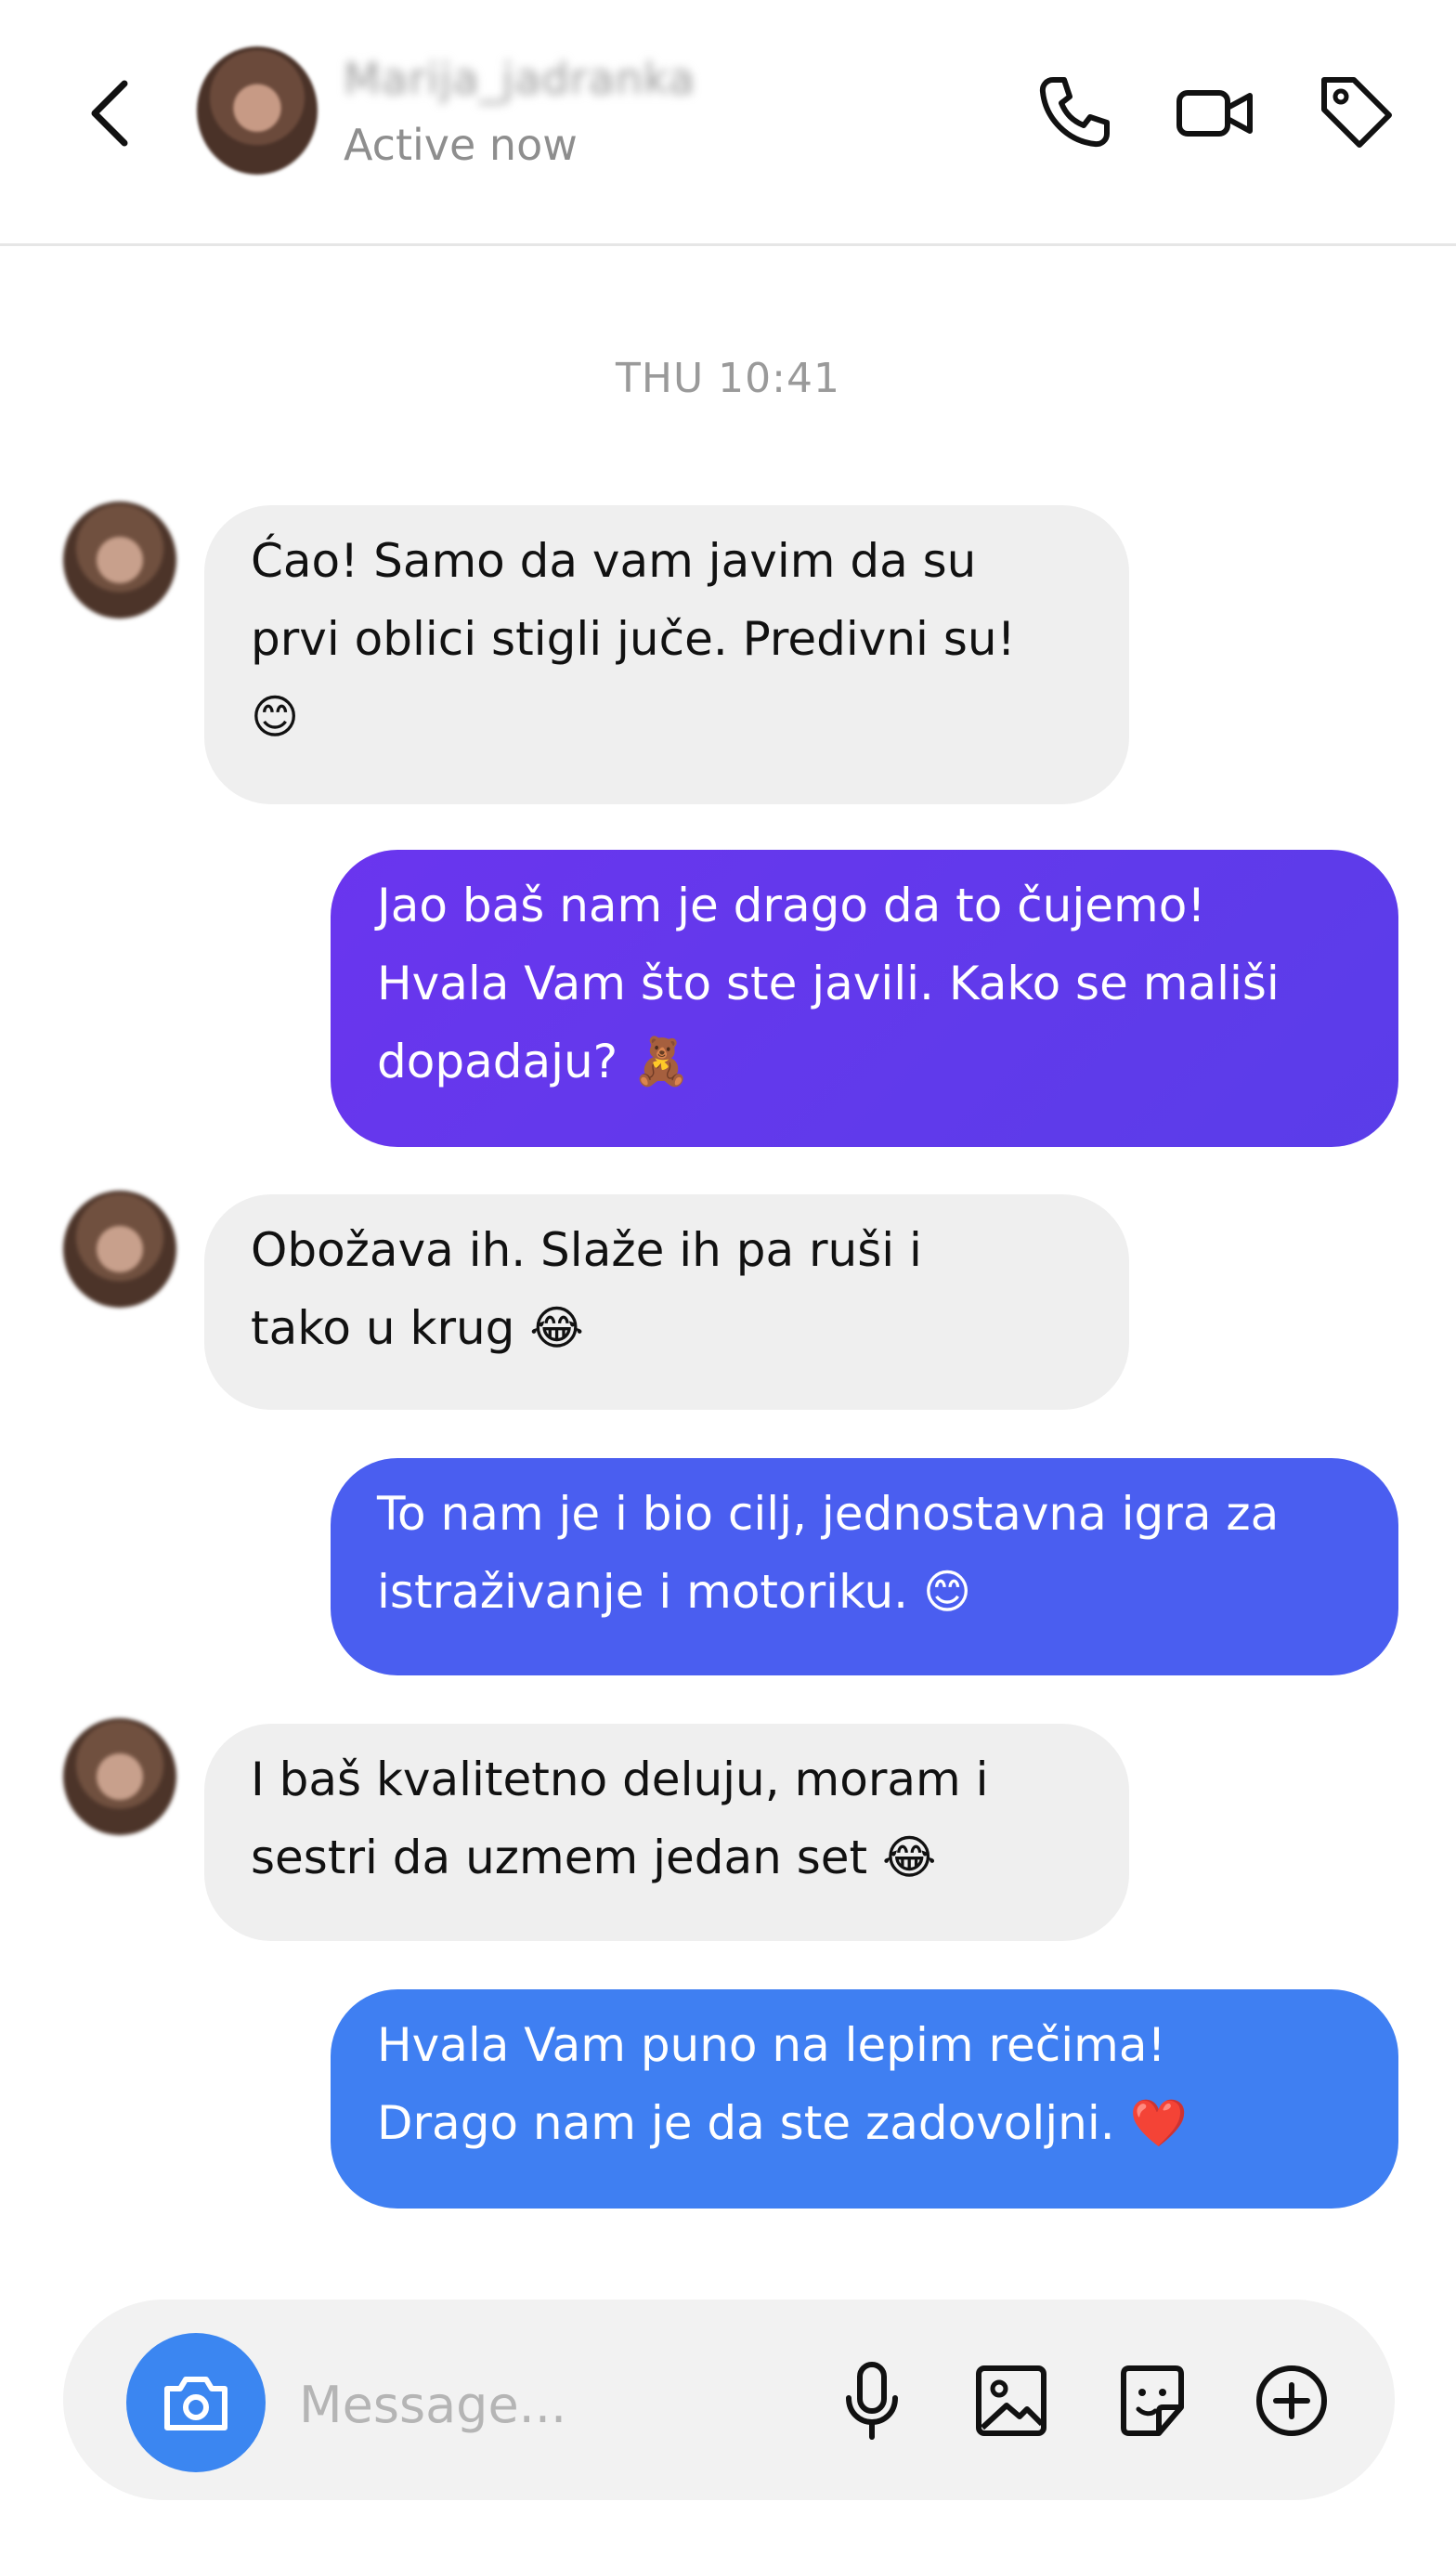 The width and height of the screenshot is (1456, 2554). I want to click on contact-status: Active now, so click(461, 145).